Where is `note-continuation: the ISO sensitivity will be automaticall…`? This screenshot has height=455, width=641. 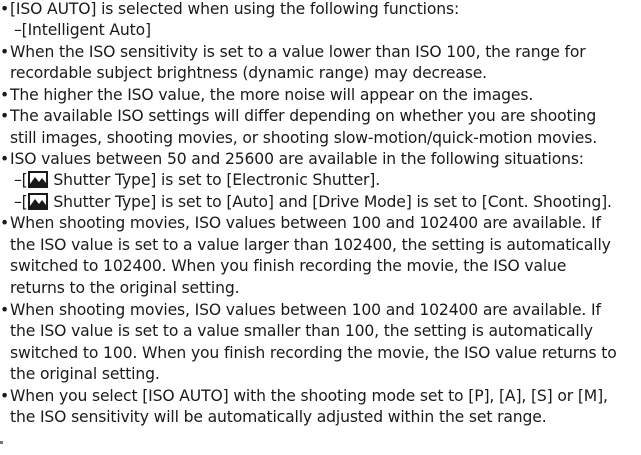
note-continuation: the ISO sensitivity will be automaticall… is located at coordinates (278, 417).